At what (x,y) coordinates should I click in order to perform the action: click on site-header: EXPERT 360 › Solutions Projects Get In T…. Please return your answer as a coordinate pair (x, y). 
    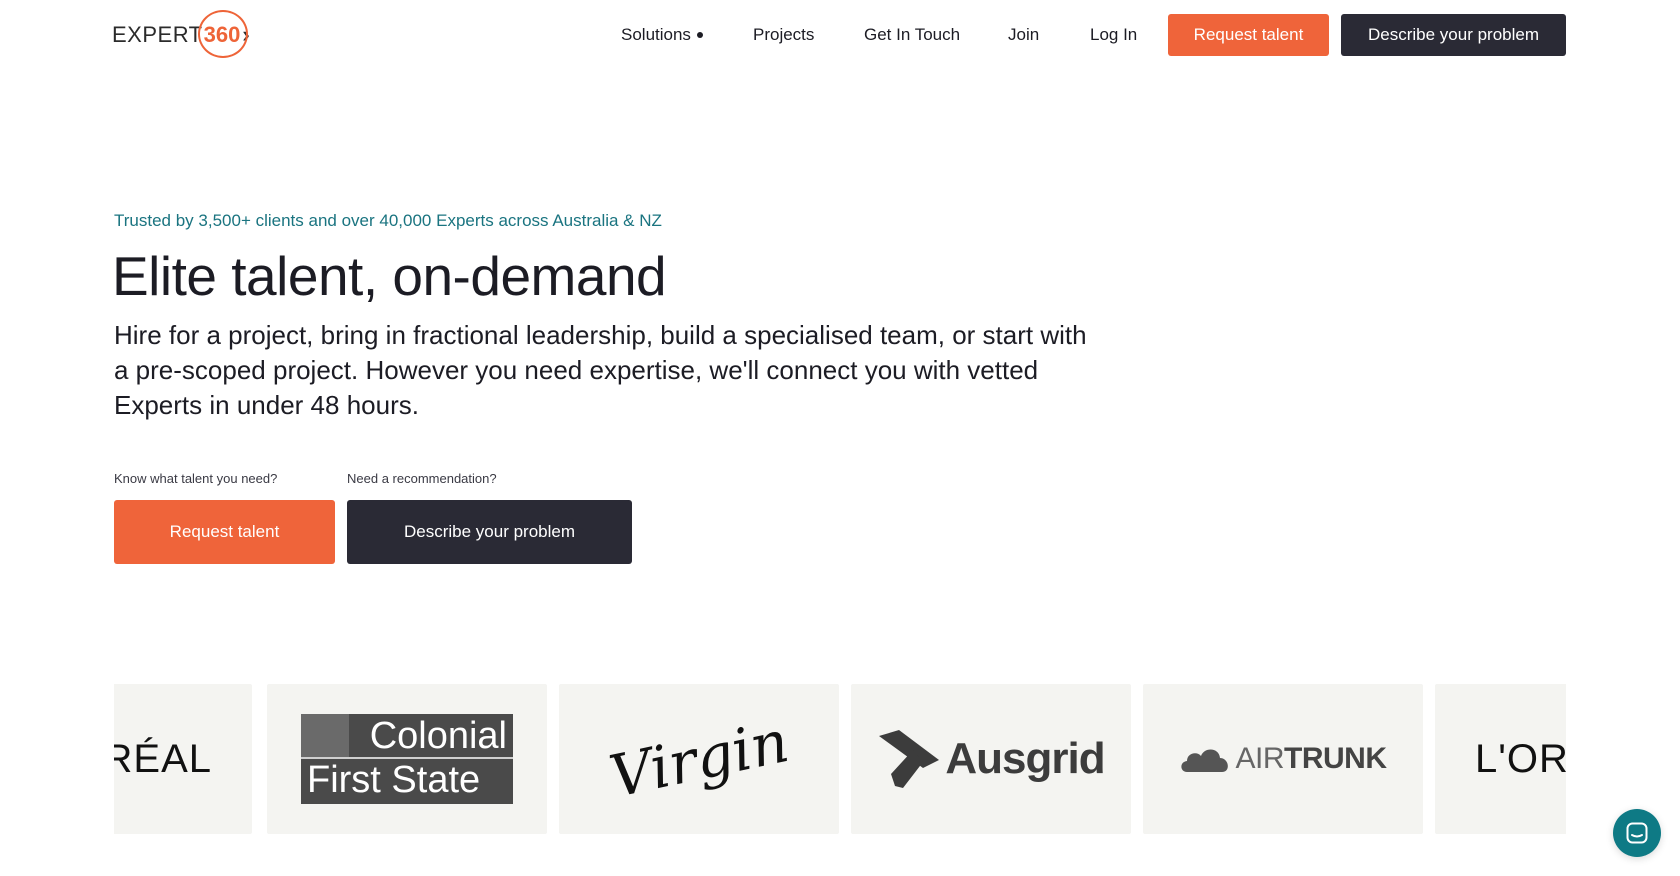
    Looking at the image, I should click on (840, 35).